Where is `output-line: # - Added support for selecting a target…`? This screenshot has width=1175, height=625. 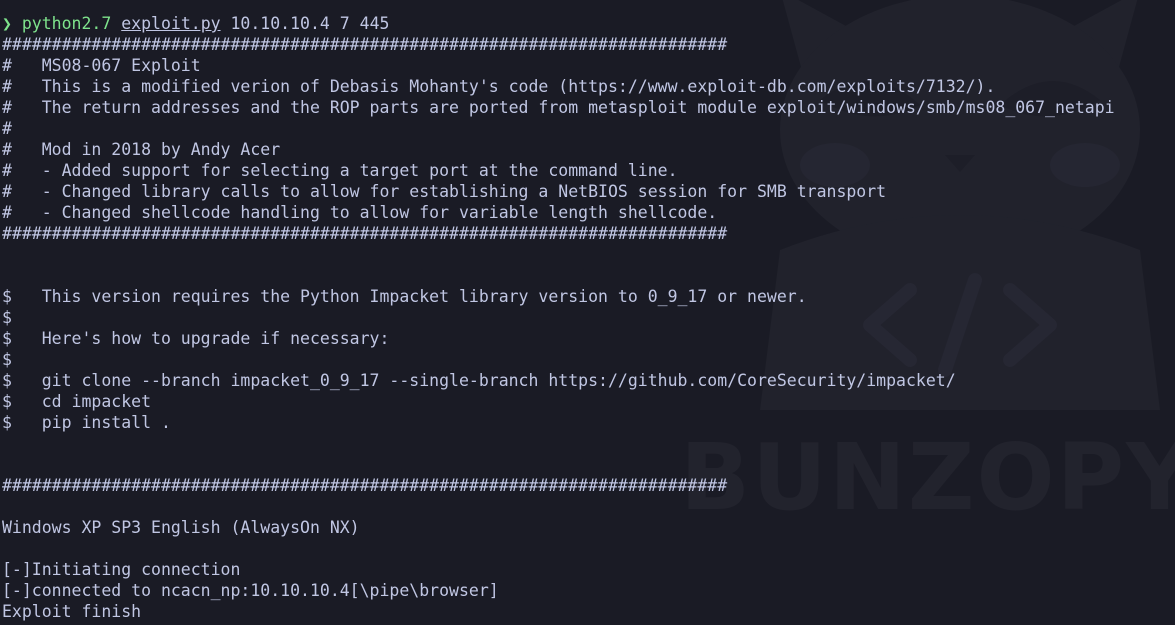
output-line: # - Added support for selecting a target… is located at coordinates (340, 170).